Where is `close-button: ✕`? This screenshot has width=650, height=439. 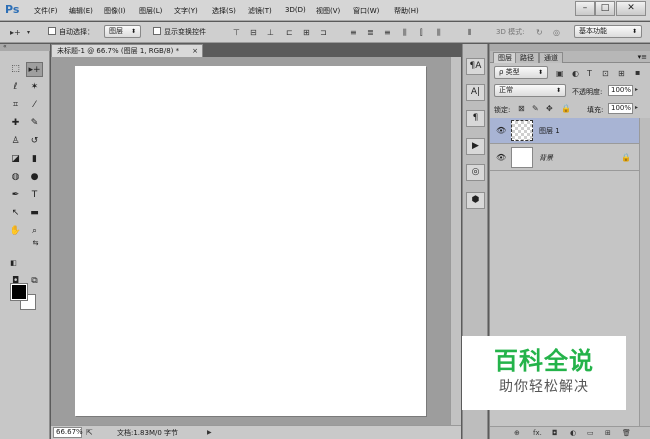 close-button: ✕ is located at coordinates (631, 8).